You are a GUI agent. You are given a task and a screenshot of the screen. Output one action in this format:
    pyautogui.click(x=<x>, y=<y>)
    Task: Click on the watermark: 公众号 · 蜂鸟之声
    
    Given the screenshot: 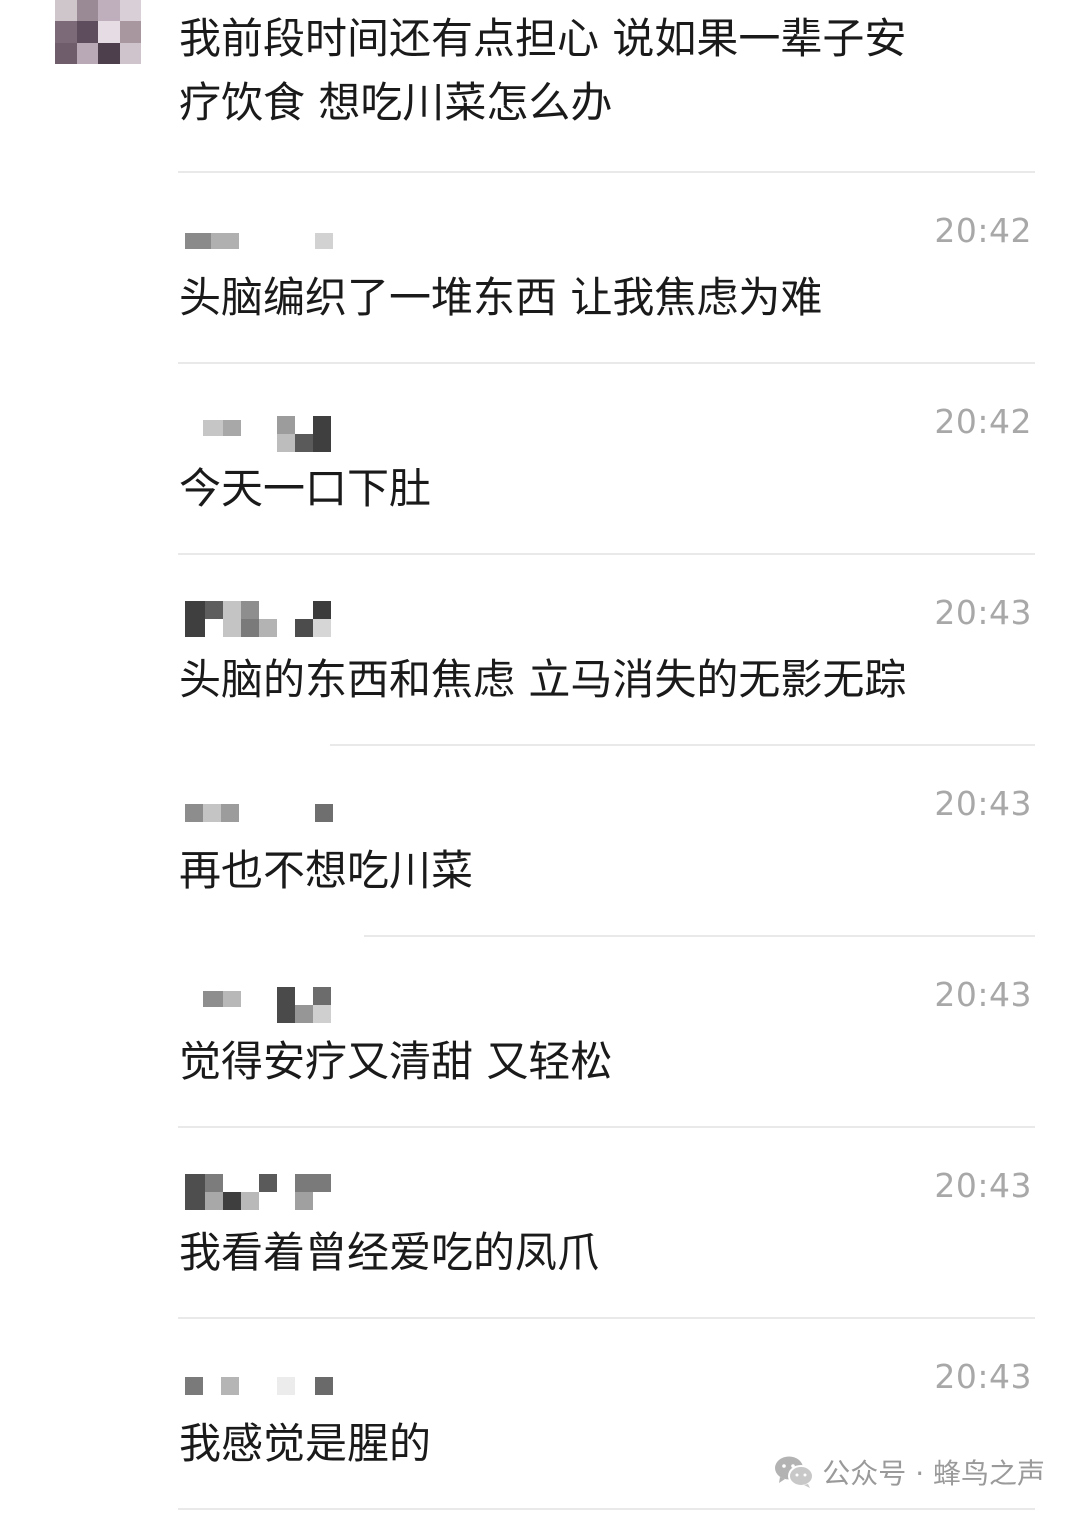 What is the action you would take?
    pyautogui.click(x=909, y=1472)
    